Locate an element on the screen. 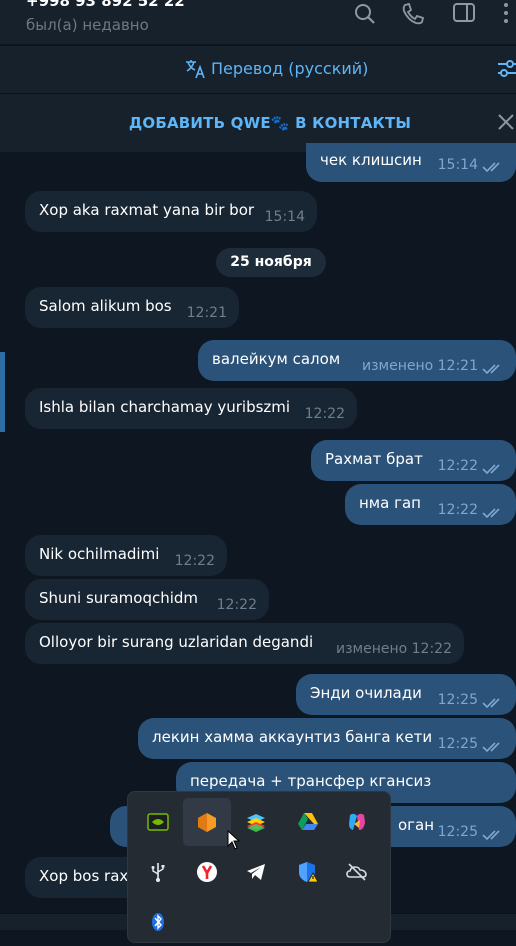 The width and height of the screenshot is (516, 946). message-text: валейкум салом is located at coordinates (276, 359).